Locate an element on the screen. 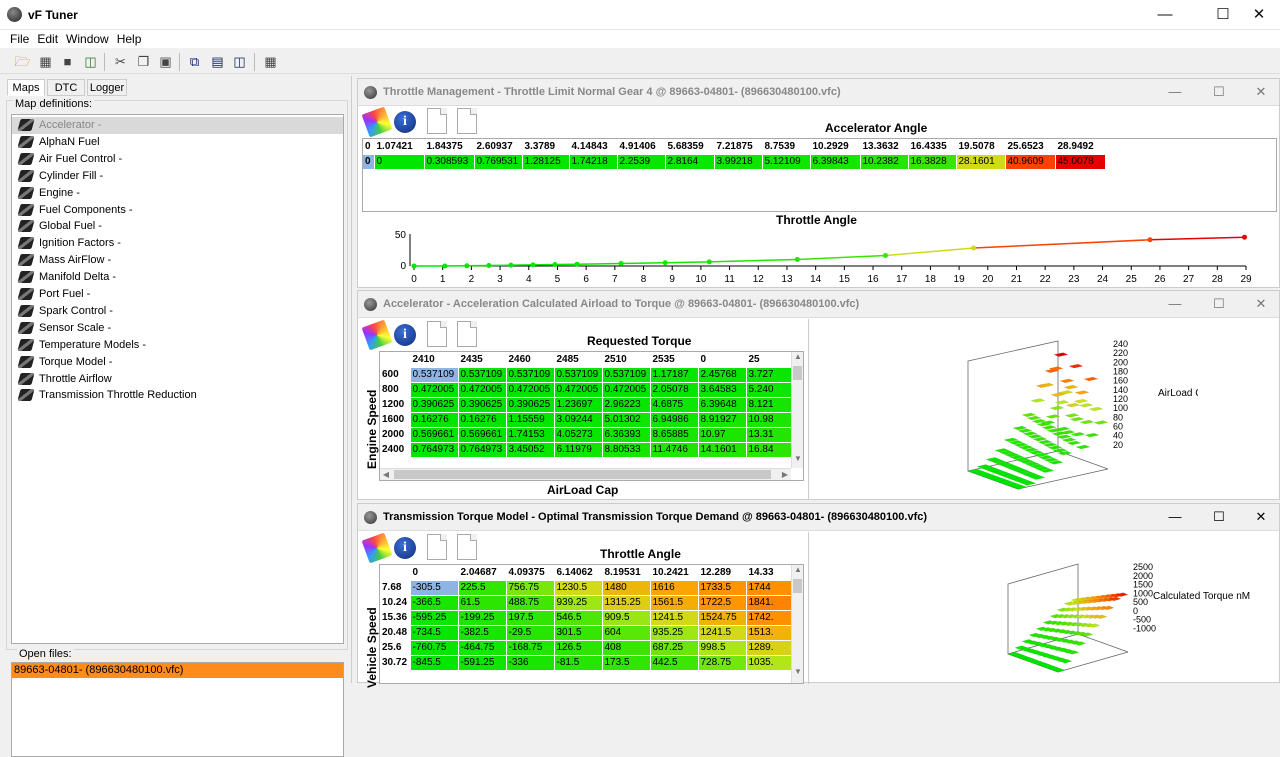  color-palette-icon is located at coordinates (377, 122).